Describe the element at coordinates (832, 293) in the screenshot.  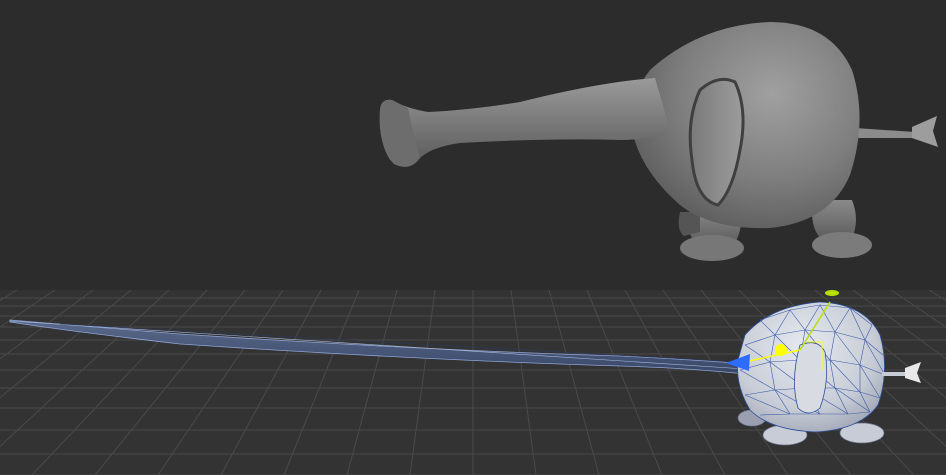
I see `move-y-handle-icon` at that location.